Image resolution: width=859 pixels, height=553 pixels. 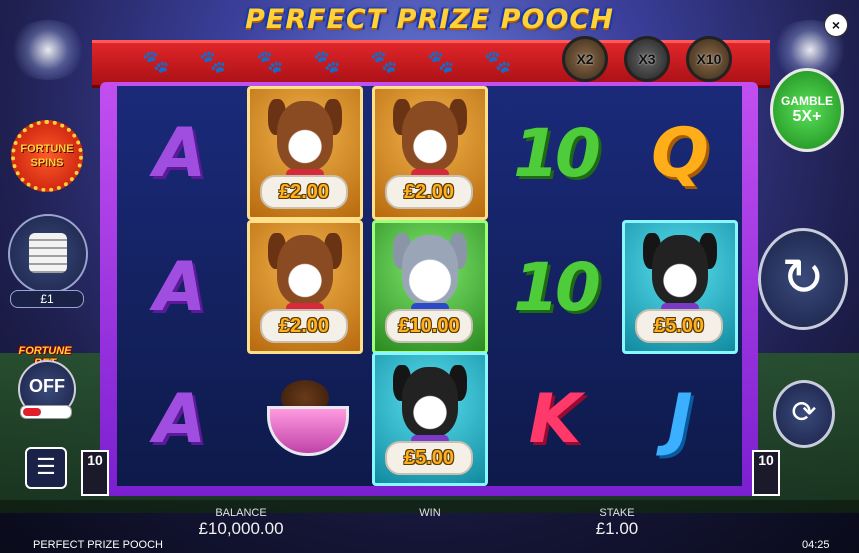 I want to click on reel-4: 10 10 K, so click(x=555, y=286).